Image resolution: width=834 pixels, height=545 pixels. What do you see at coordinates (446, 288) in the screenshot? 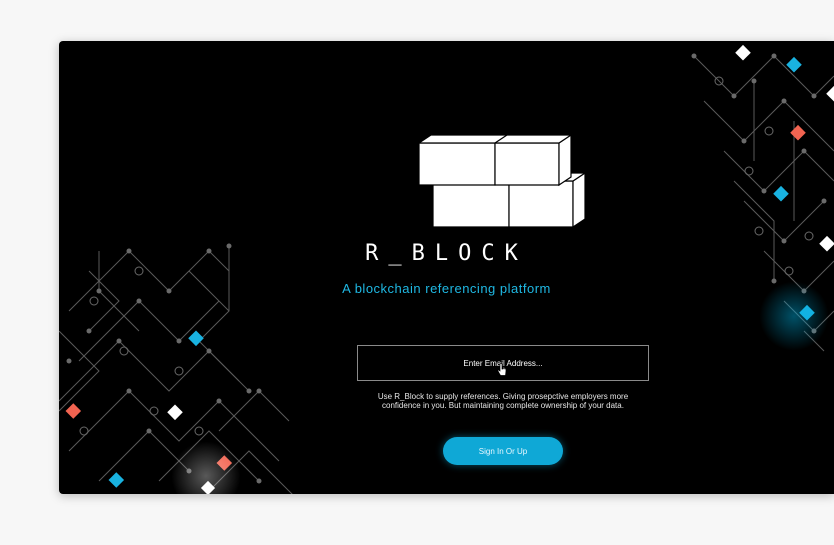
I see `tagline: A blockchain referencing platform` at bounding box center [446, 288].